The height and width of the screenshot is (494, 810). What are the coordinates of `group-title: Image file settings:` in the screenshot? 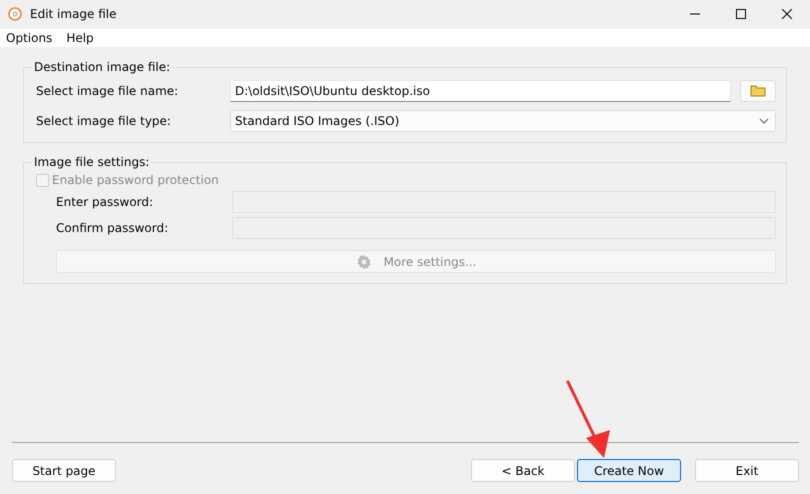 It's located at (91, 162).